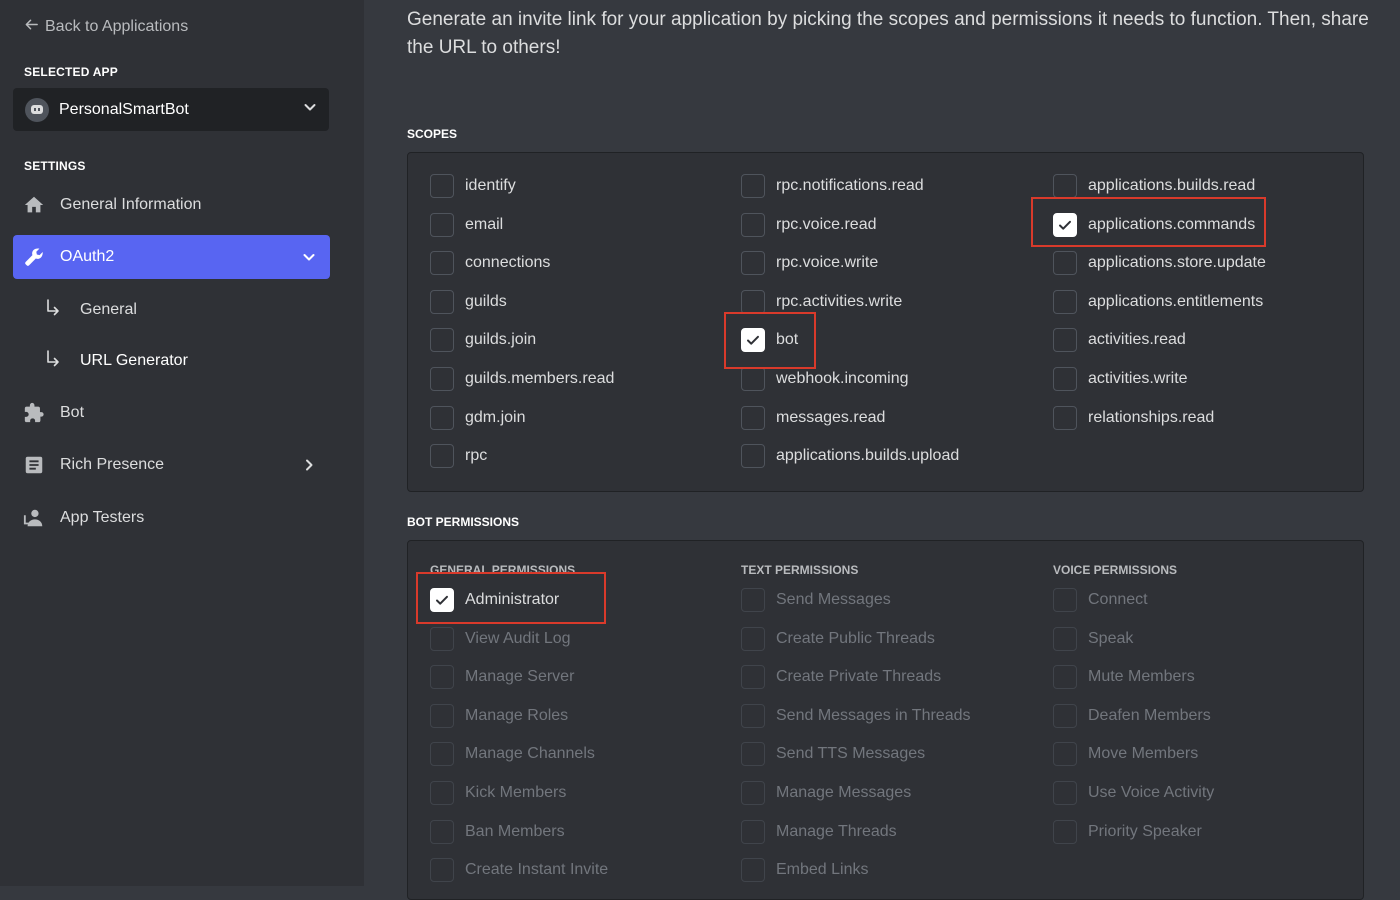 This screenshot has width=1400, height=900. What do you see at coordinates (34, 205) in the screenshot?
I see `home-icon` at bounding box center [34, 205].